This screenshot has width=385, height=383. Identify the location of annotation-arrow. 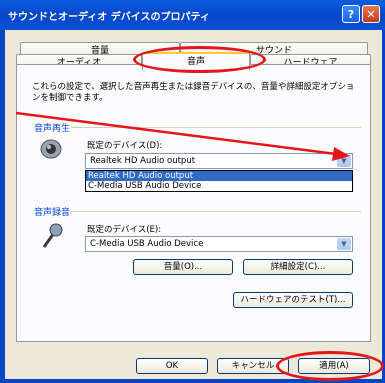
(182, 136).